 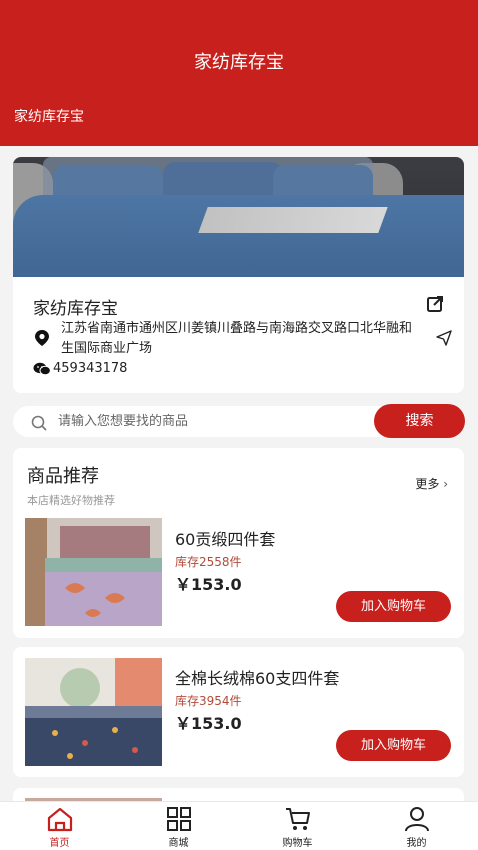 I want to click on more-link: 更多 ›, so click(x=431, y=483).